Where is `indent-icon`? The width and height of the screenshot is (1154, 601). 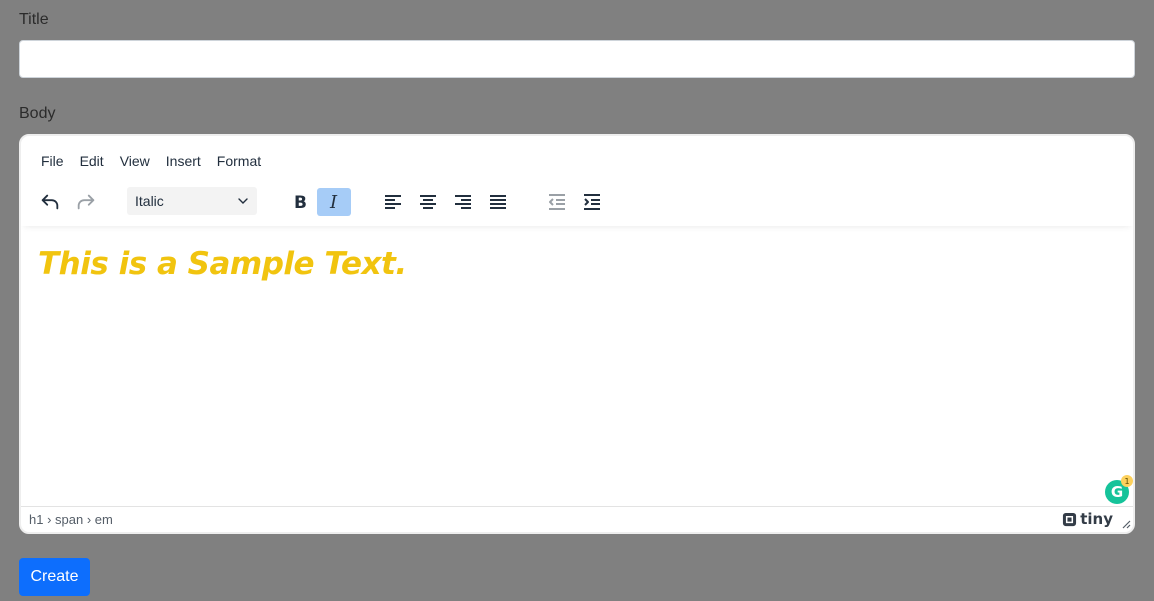 indent-icon is located at coordinates (592, 202).